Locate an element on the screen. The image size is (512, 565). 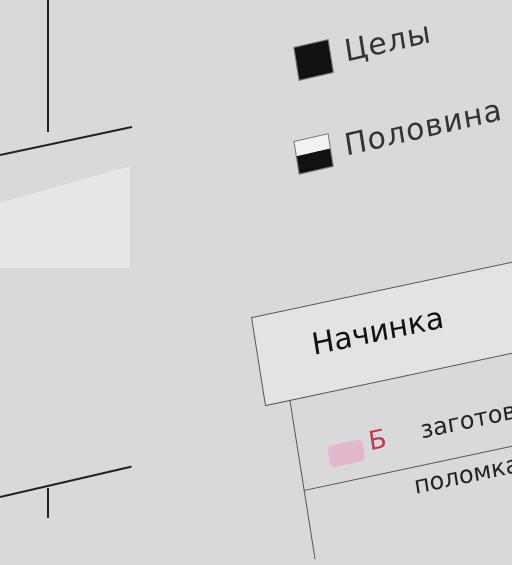
legend-label: Половина is located at coordinates (423, 128).